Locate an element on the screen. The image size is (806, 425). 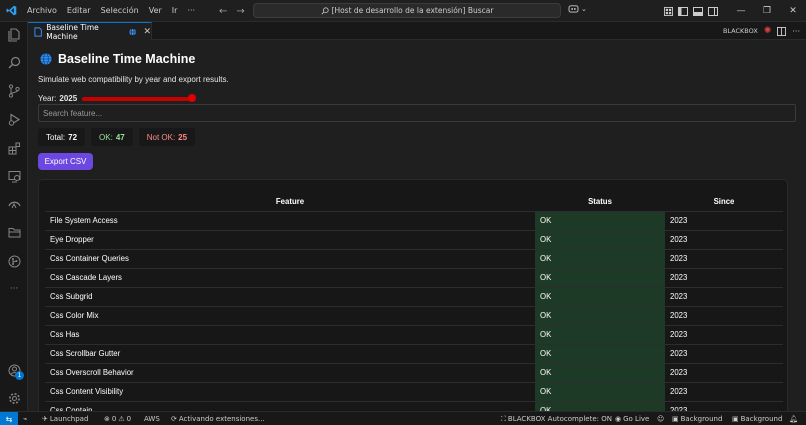
feature-cell: Css Scrollbar Gutter is located at coordinates (290, 354).